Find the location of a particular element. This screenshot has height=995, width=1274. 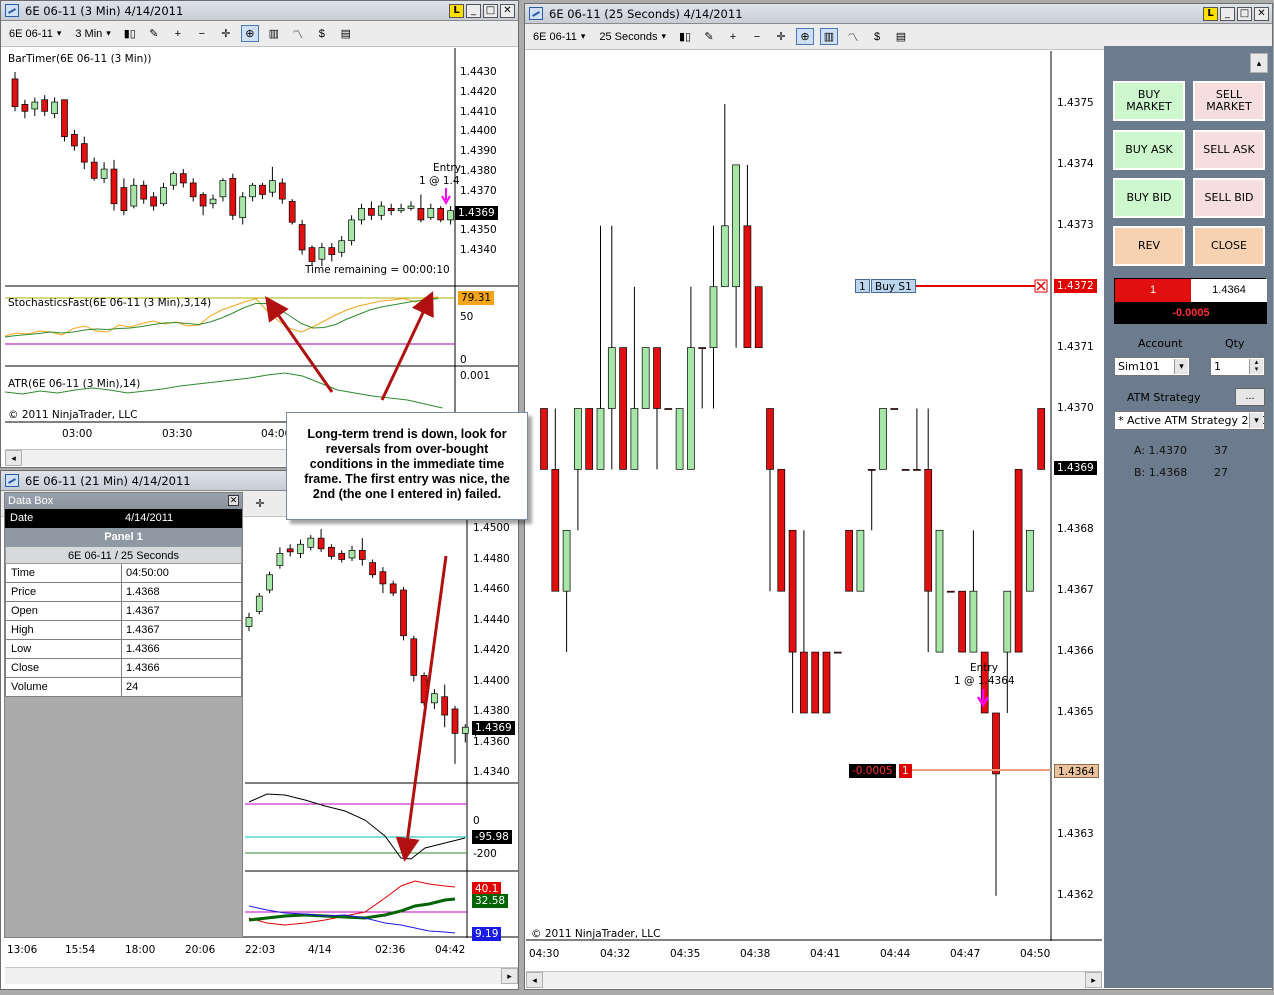

sell-ask-button: SELL ASK is located at coordinates (1229, 150).